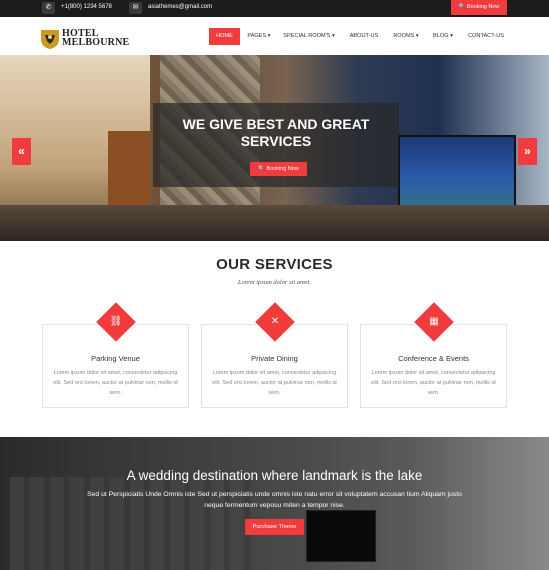  Describe the element at coordinates (276, 132) in the screenshot. I see `hero-title: WE GIVE BEST AND GREAT SERVICES` at that location.